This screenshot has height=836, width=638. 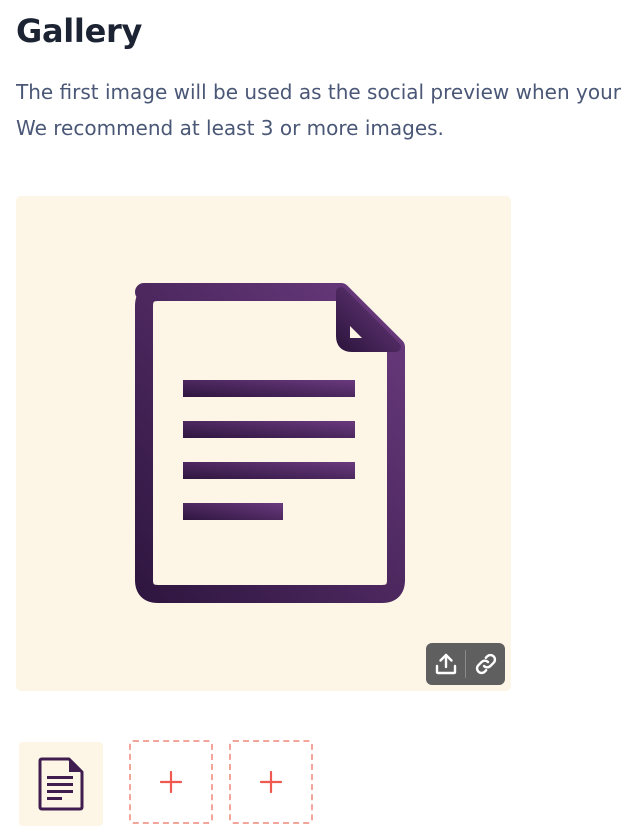 I want to click on gallery-description-line-2: We recommend at least 3 or more images., so click(x=230, y=128).